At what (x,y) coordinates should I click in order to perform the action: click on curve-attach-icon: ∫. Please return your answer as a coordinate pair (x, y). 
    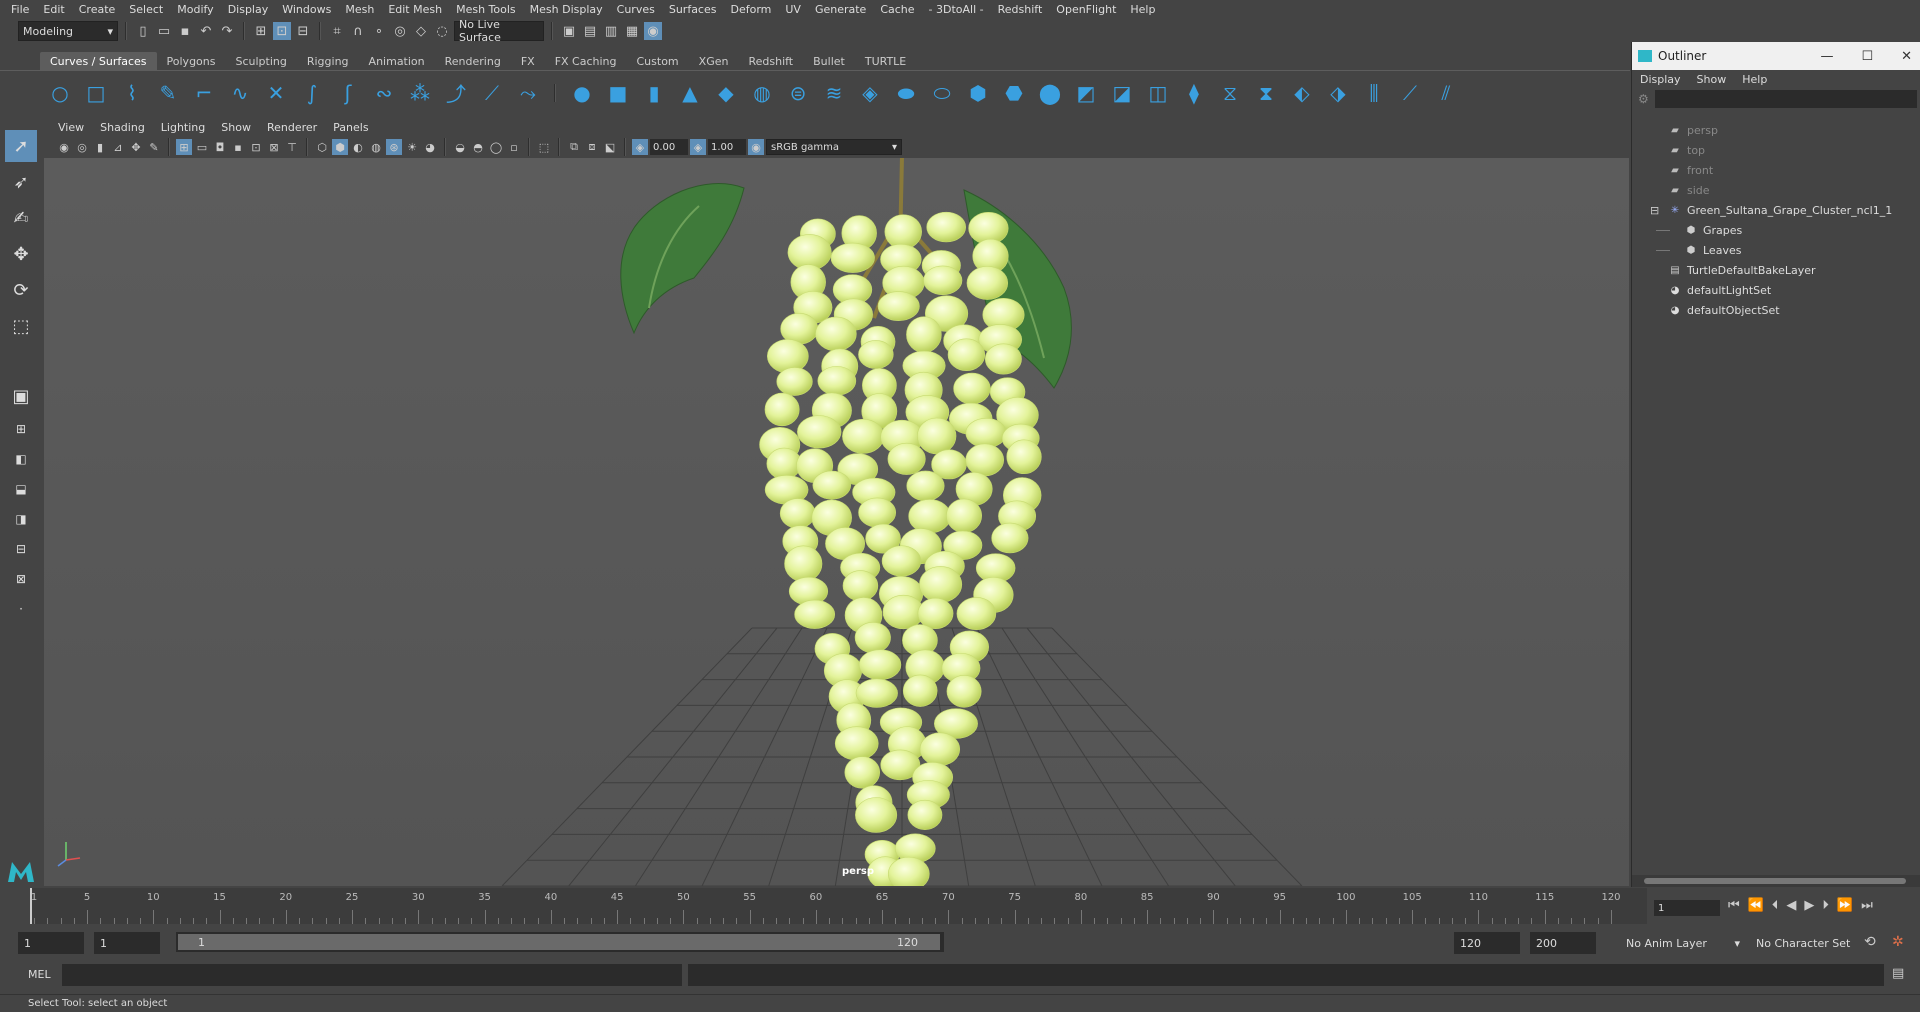
    Looking at the image, I should click on (312, 93).